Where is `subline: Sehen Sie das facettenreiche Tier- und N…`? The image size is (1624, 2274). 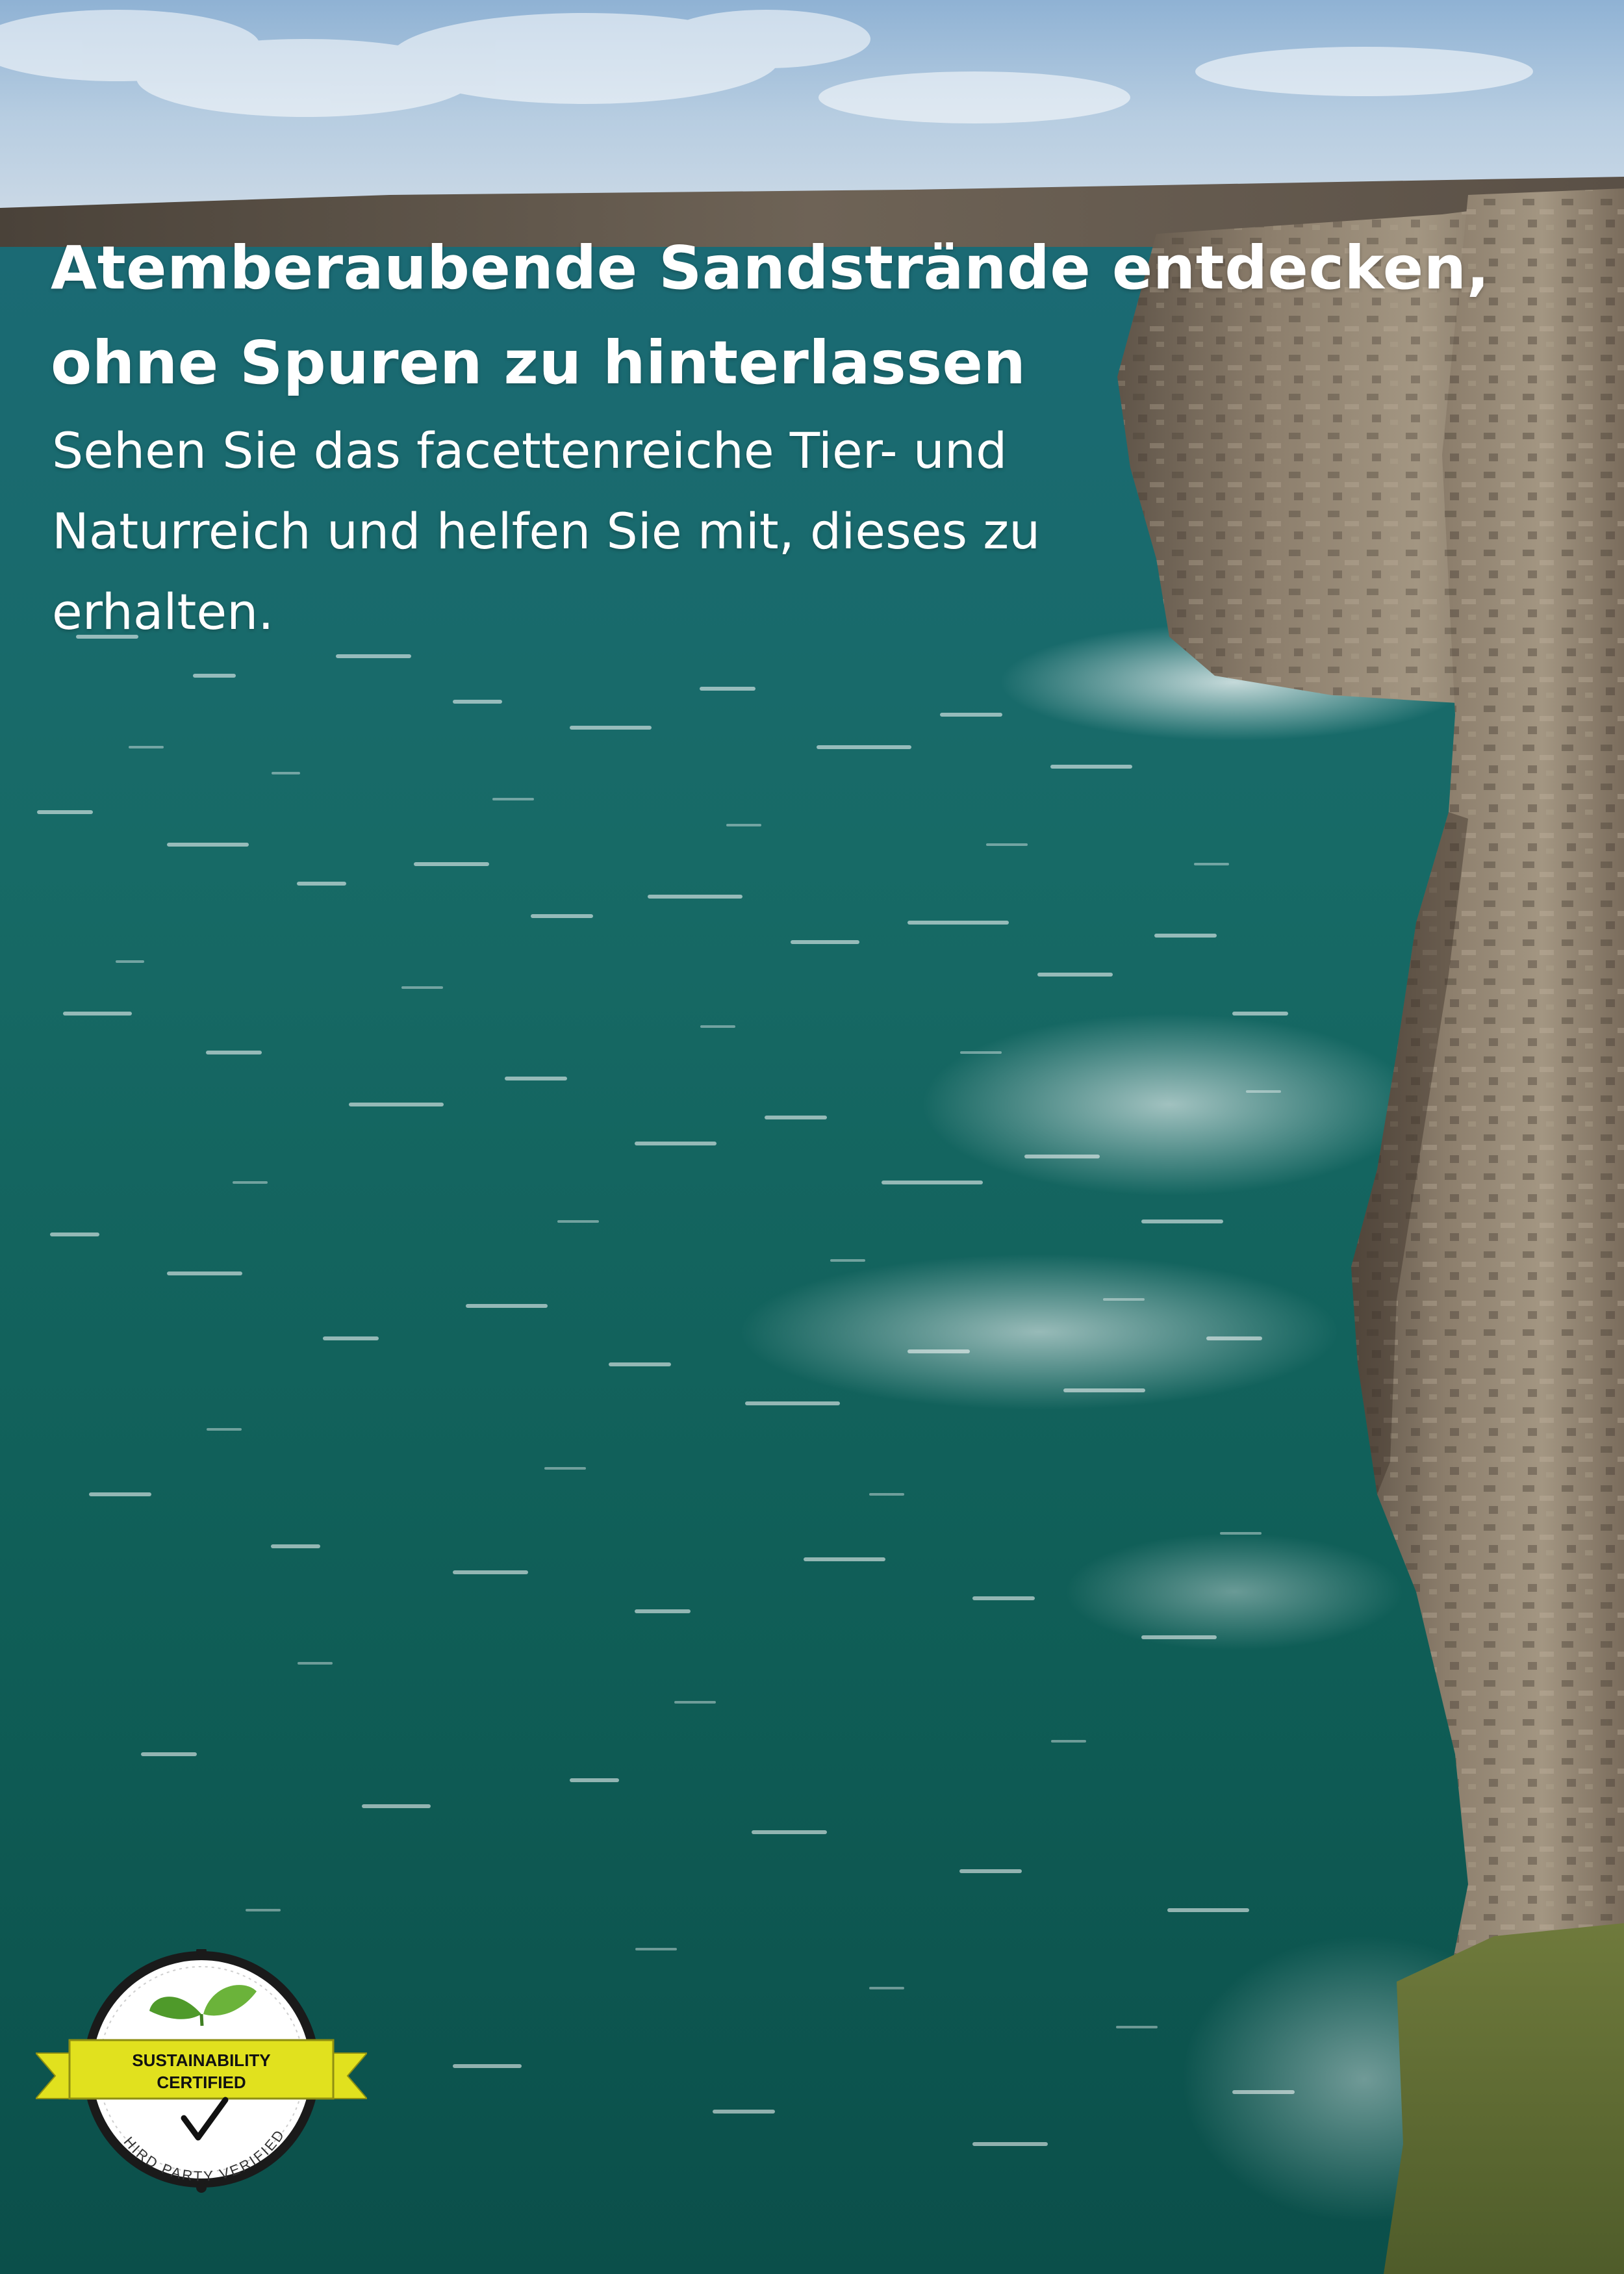
subline: Sehen Sie das facettenreiche Tier- und N… is located at coordinates (546, 531).